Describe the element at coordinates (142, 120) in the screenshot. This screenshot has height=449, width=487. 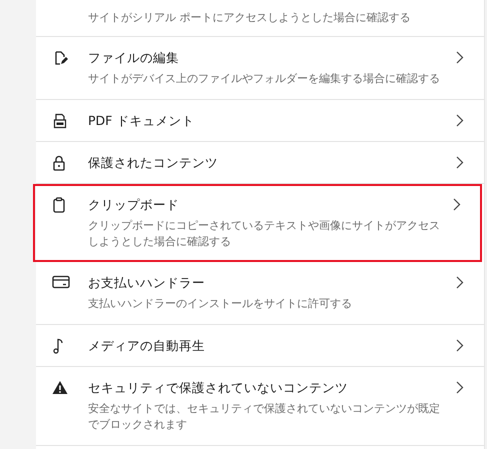
I see `item-title: PDF ドキュメント` at that location.